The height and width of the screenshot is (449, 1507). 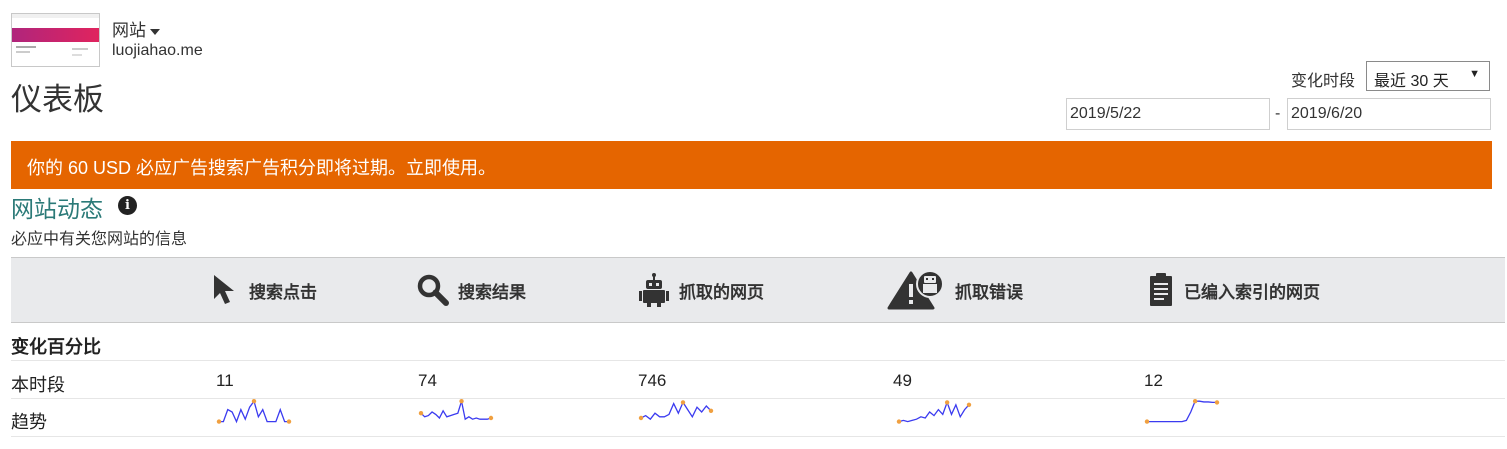 What do you see at coordinates (1161, 289) in the screenshot?
I see `document-icon` at bounding box center [1161, 289].